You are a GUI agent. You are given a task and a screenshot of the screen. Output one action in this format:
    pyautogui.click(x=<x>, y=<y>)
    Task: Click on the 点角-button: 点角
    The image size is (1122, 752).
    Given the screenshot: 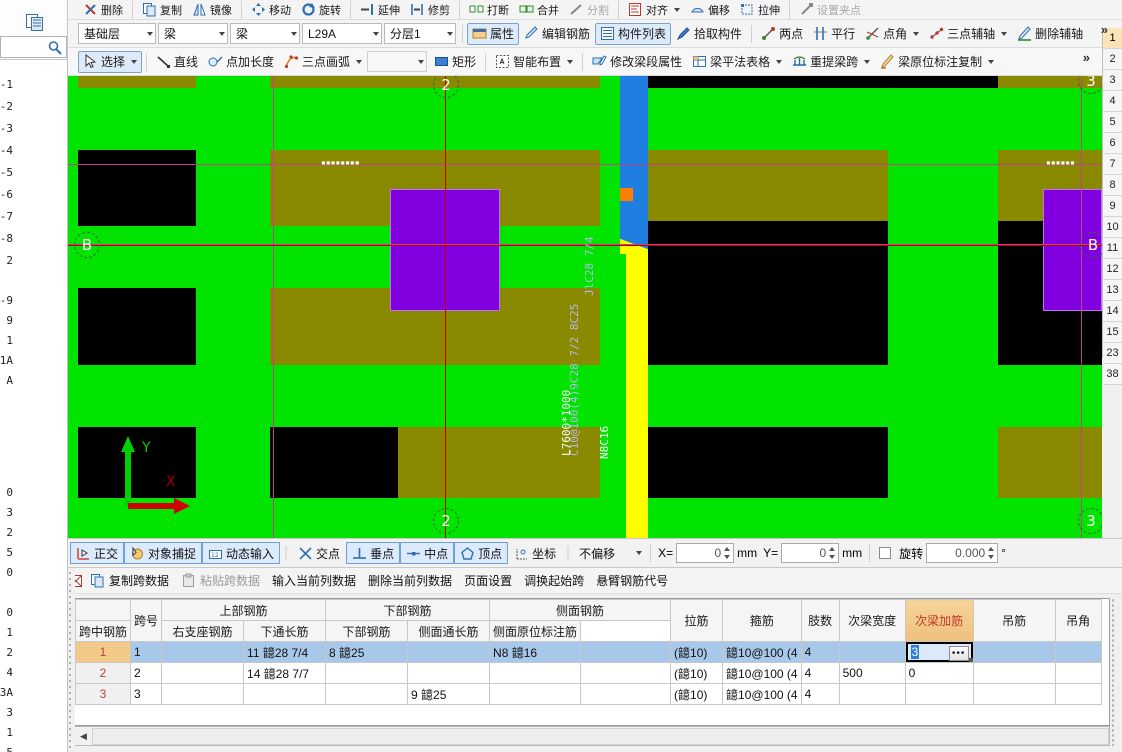 What is the action you would take?
    pyautogui.click(x=892, y=34)
    